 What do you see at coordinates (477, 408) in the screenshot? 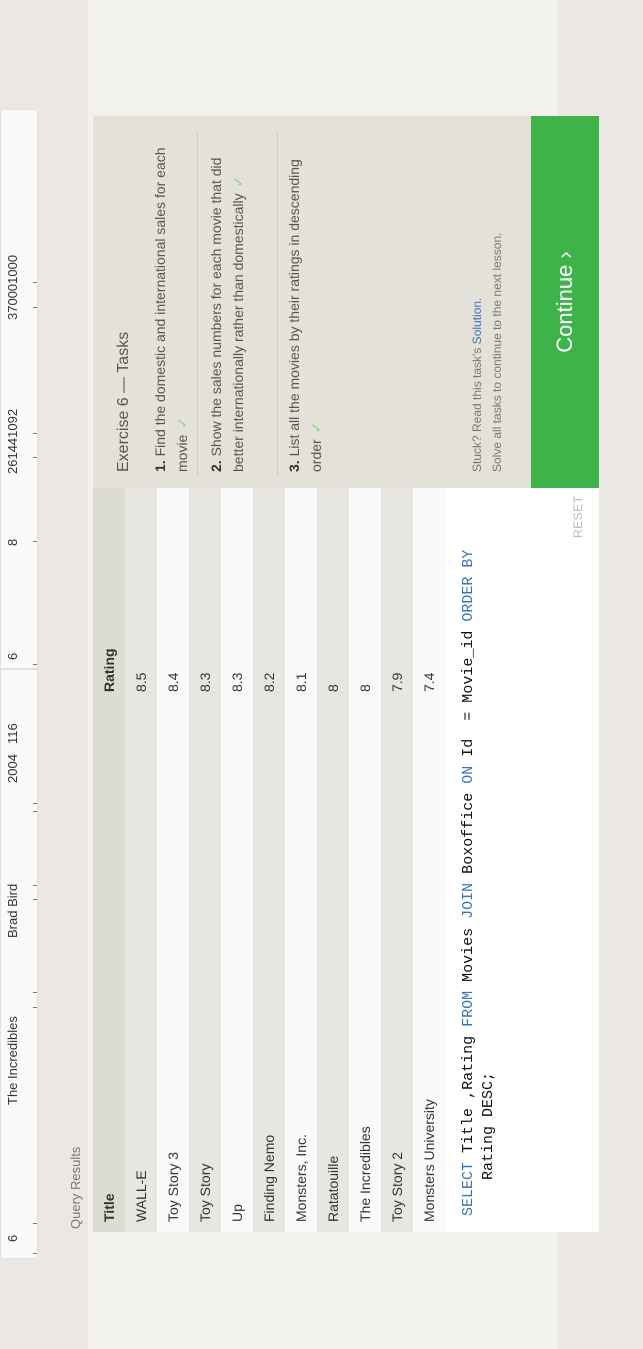
I see `stuck-prefix: Stuck? Read this task's` at bounding box center [477, 408].